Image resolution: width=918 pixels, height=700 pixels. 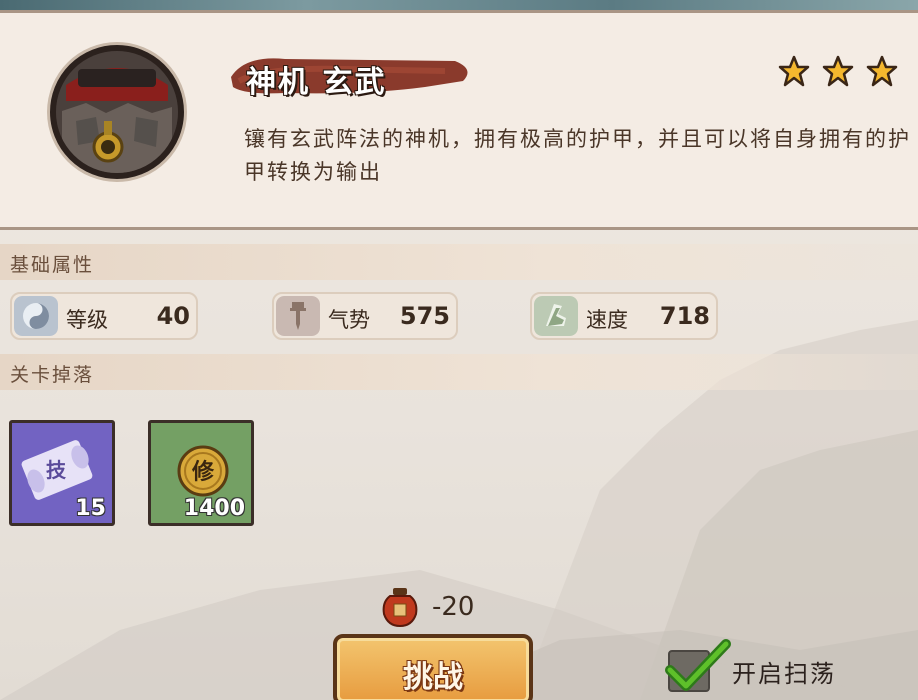 What do you see at coordinates (400, 608) in the screenshot?
I see `wine-jar-icon` at bounding box center [400, 608].